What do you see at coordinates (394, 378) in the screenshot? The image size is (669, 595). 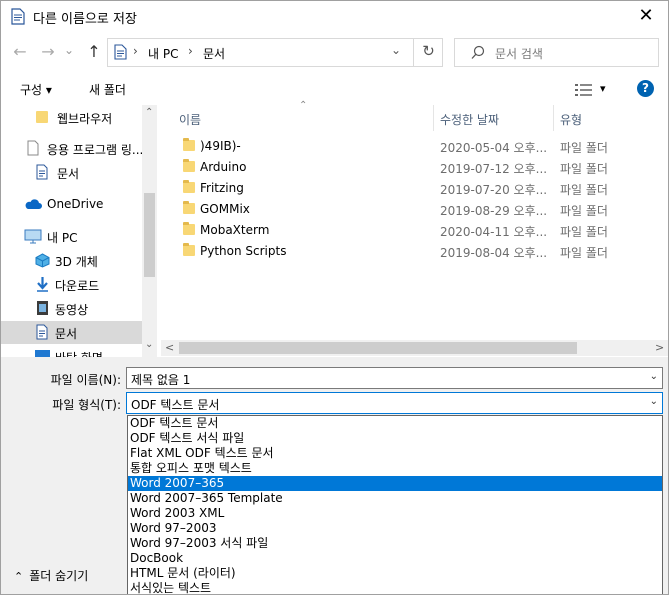 I see `filename-field: 제목 없음 1 ⌄` at bounding box center [394, 378].